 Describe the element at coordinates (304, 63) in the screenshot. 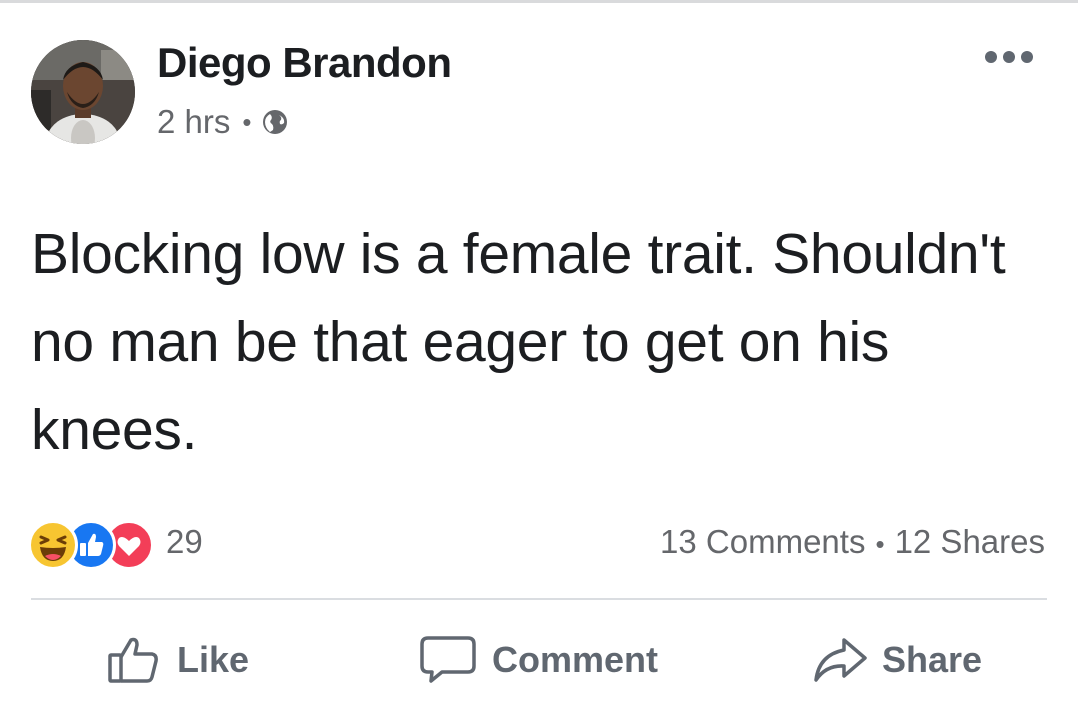

I see `author-name: Diego Brandon` at that location.